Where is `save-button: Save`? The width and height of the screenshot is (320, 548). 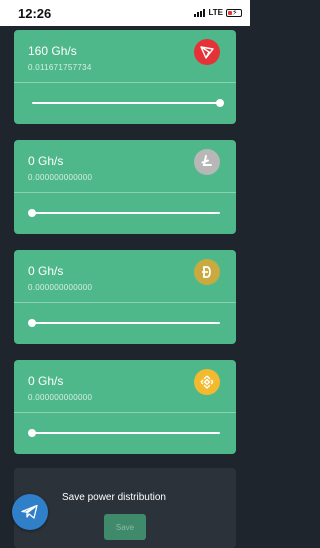 save-button: Save is located at coordinates (125, 527).